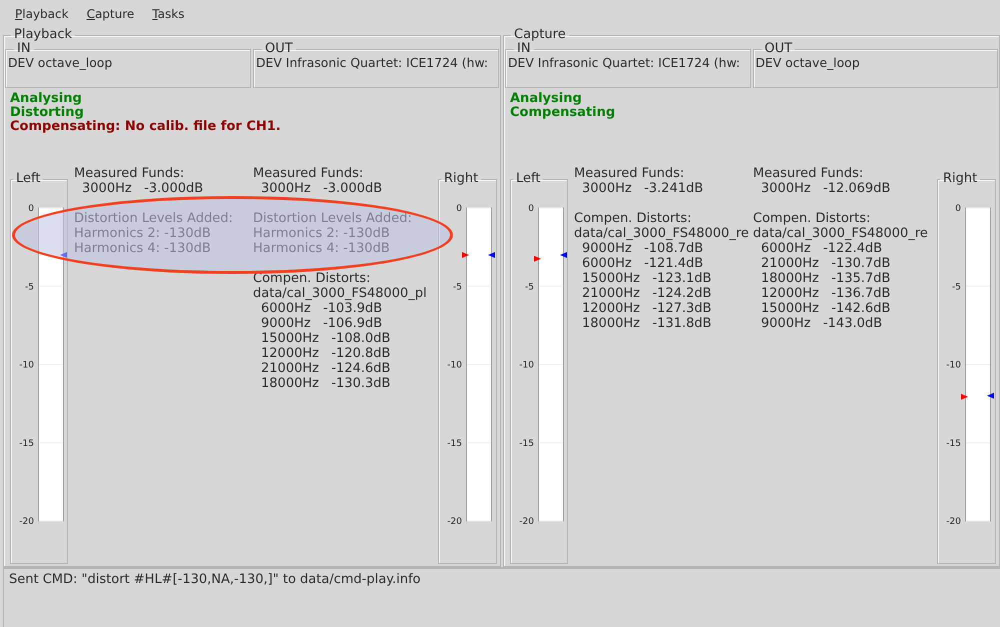  I want to click on value-line: 15000Hz -142.6dB, so click(826, 308).